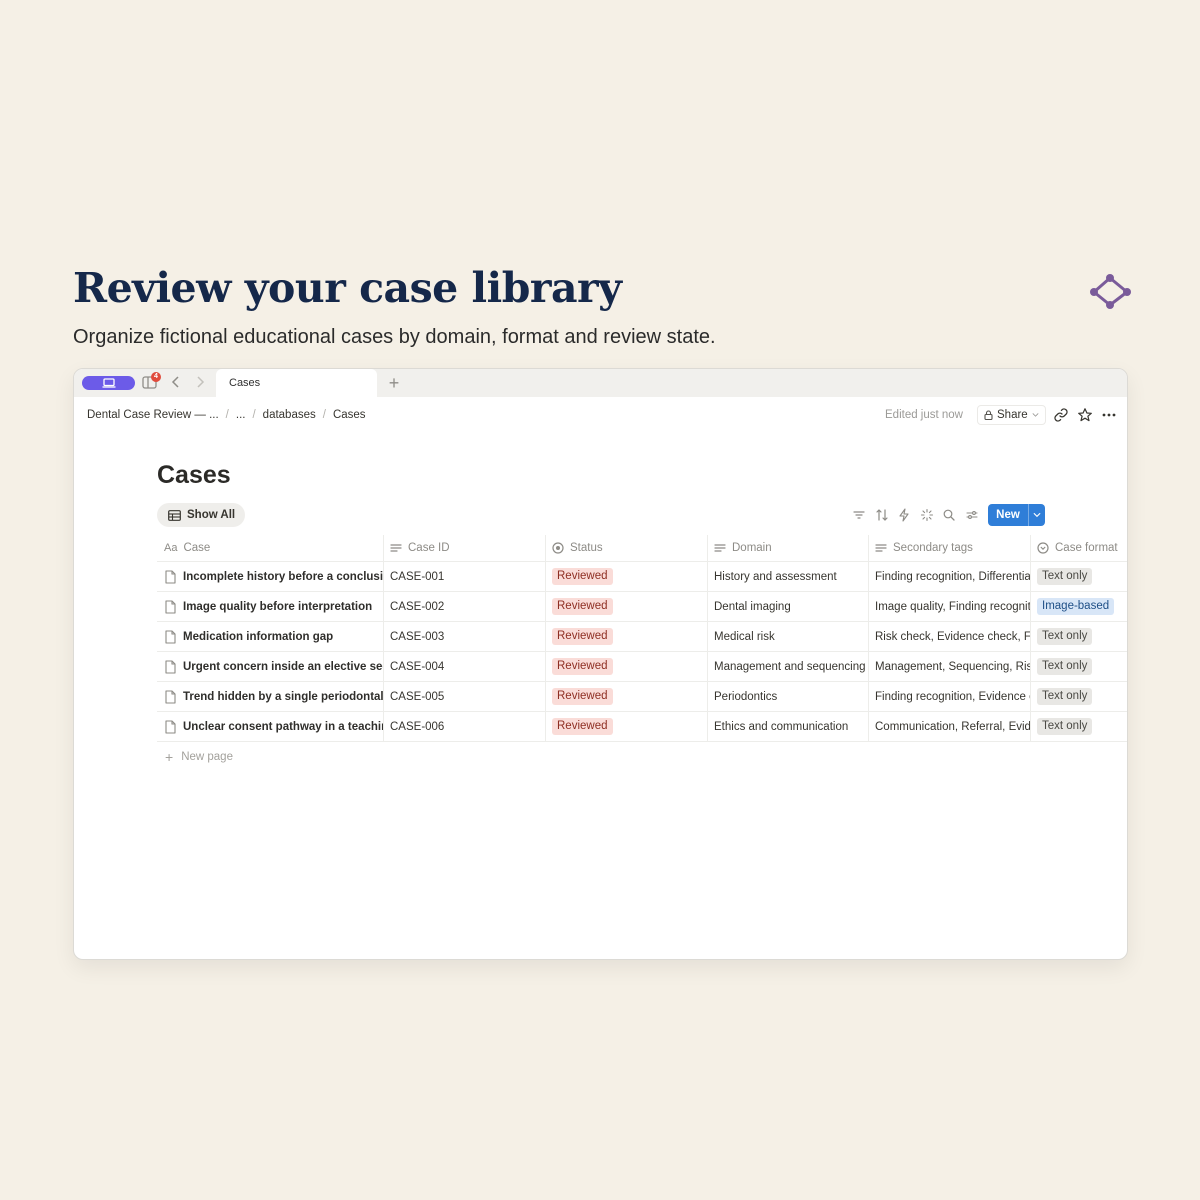  What do you see at coordinates (1061, 415) in the screenshot?
I see `link-icon` at bounding box center [1061, 415].